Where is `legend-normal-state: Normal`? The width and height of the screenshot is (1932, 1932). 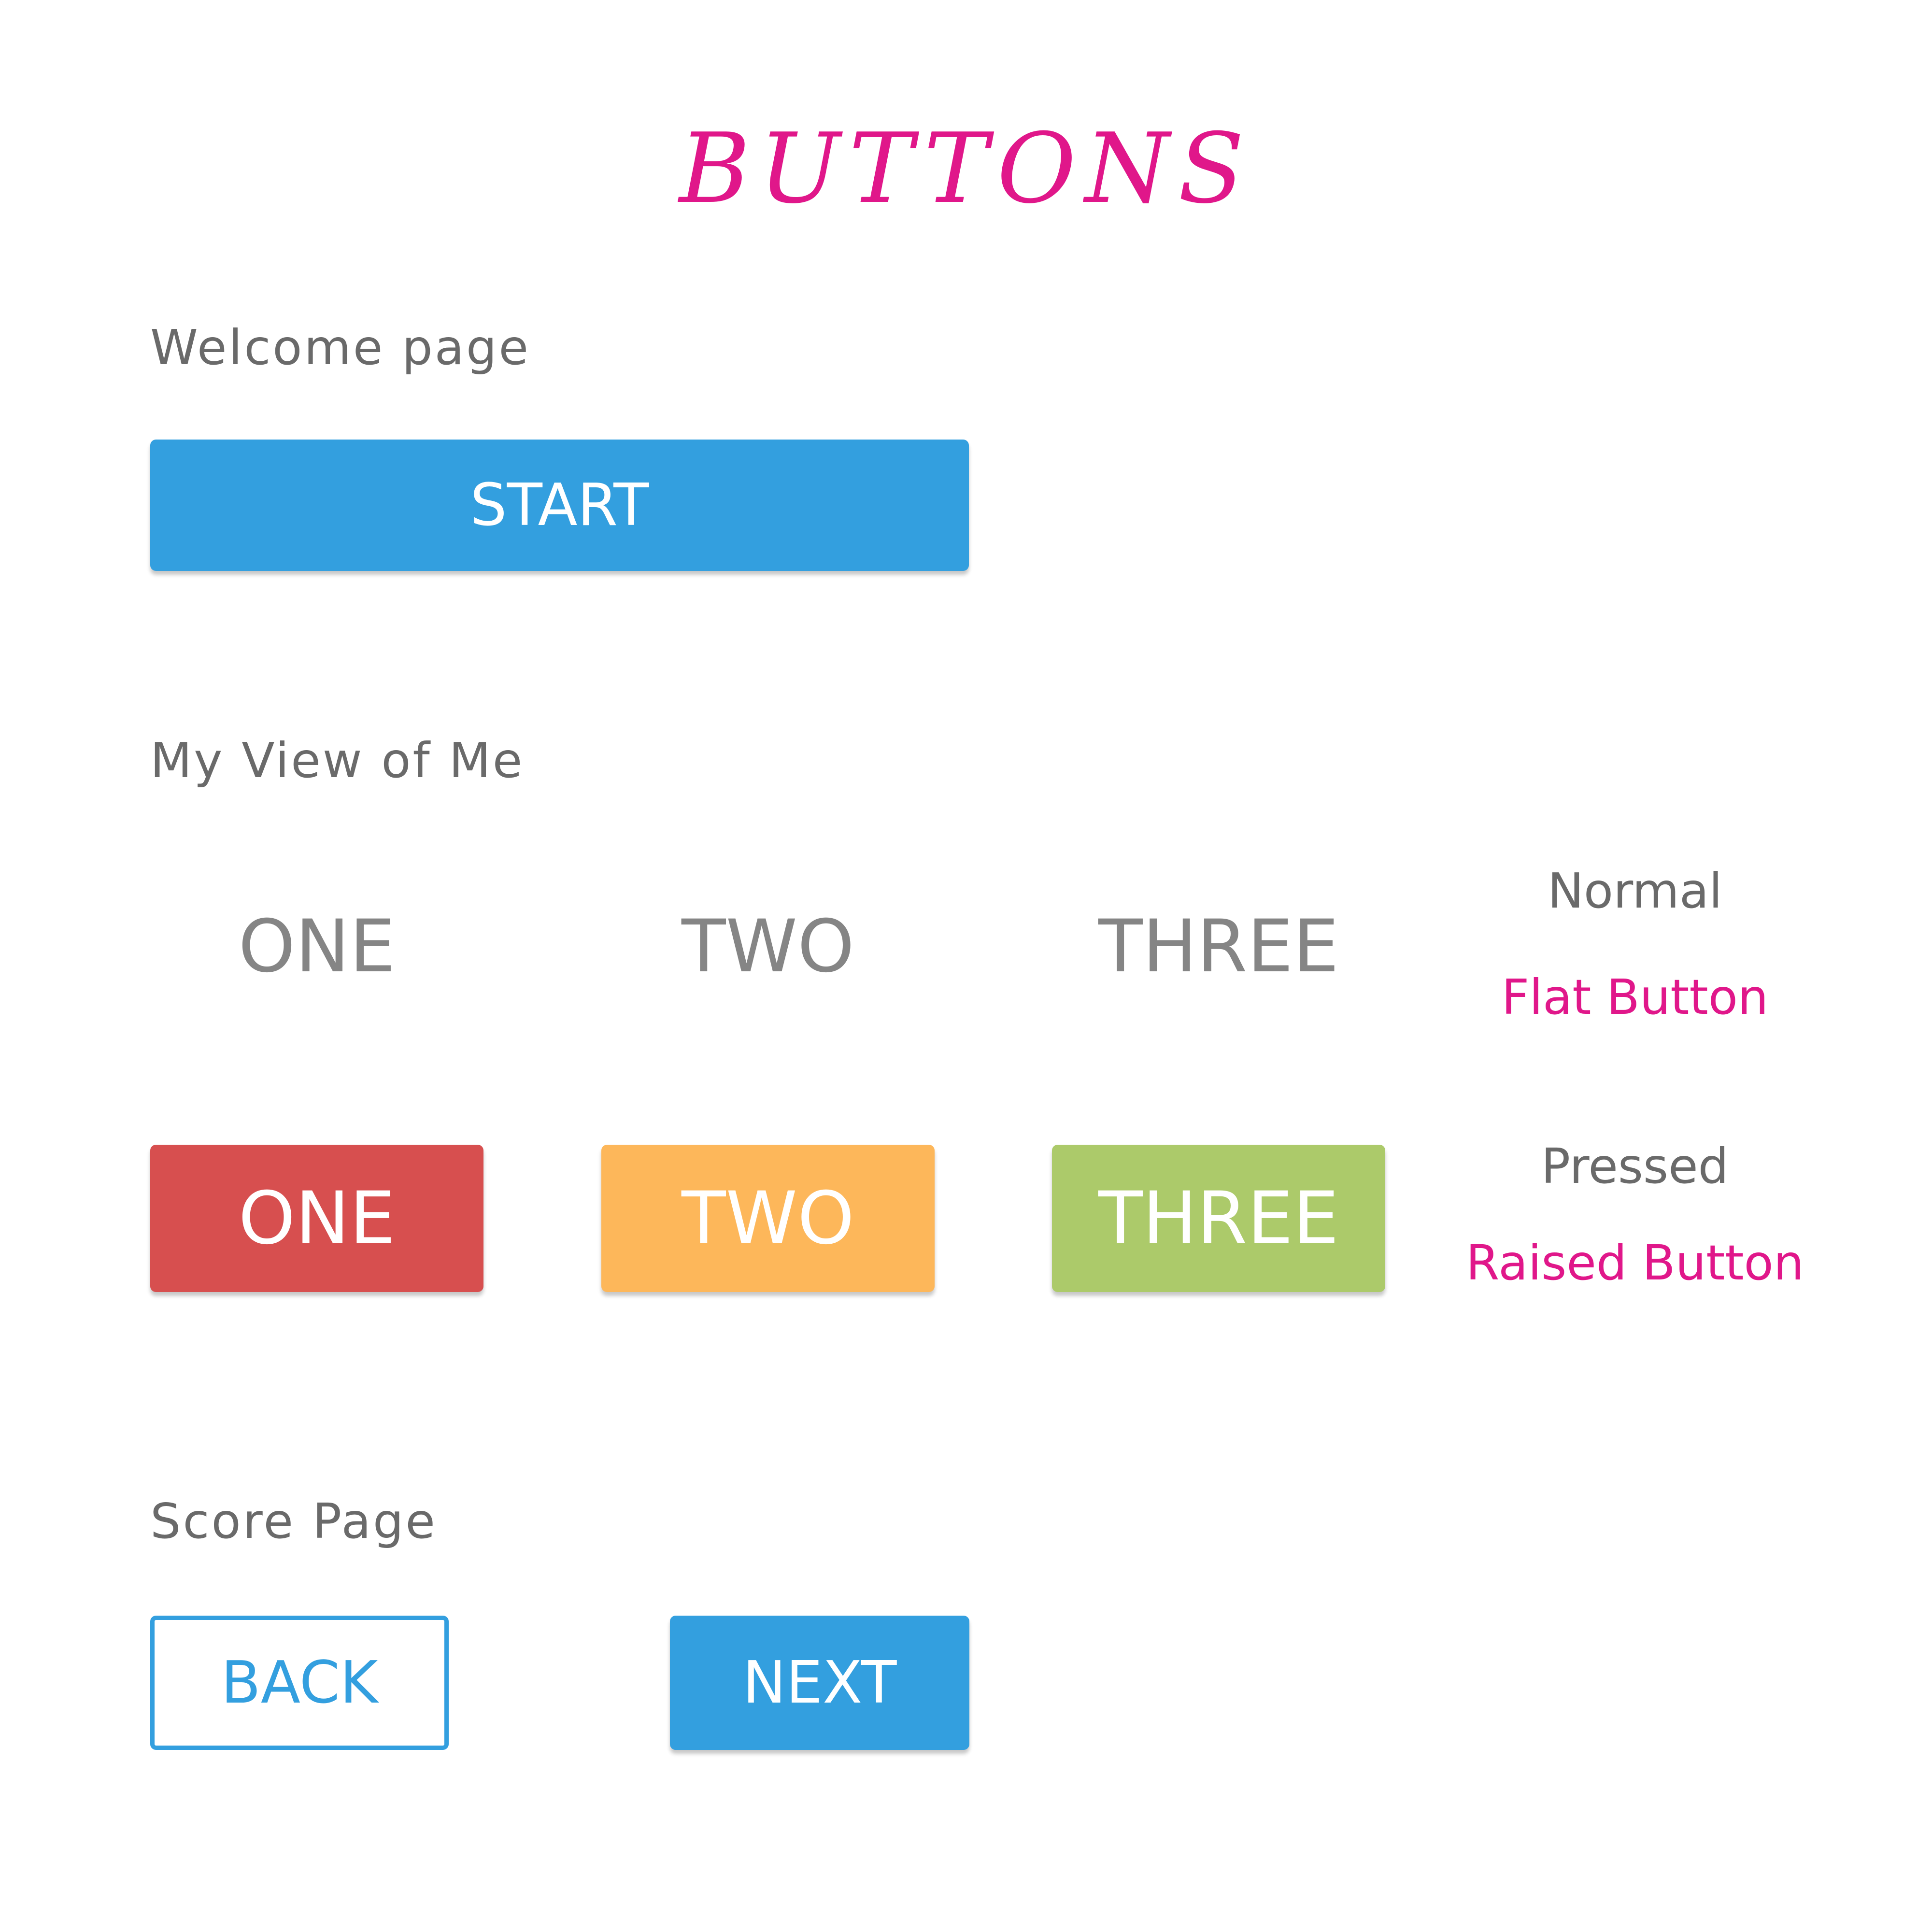 legend-normal-state: Normal is located at coordinates (1635, 891).